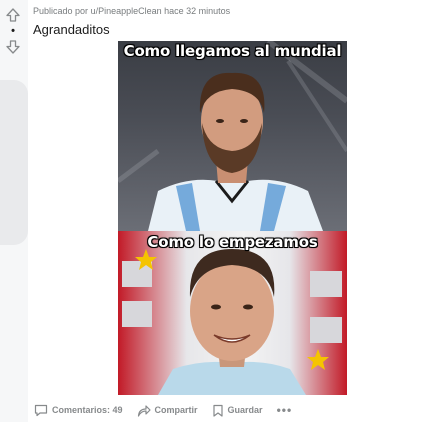  I want to click on arrow-down-icon, so click(13, 47).